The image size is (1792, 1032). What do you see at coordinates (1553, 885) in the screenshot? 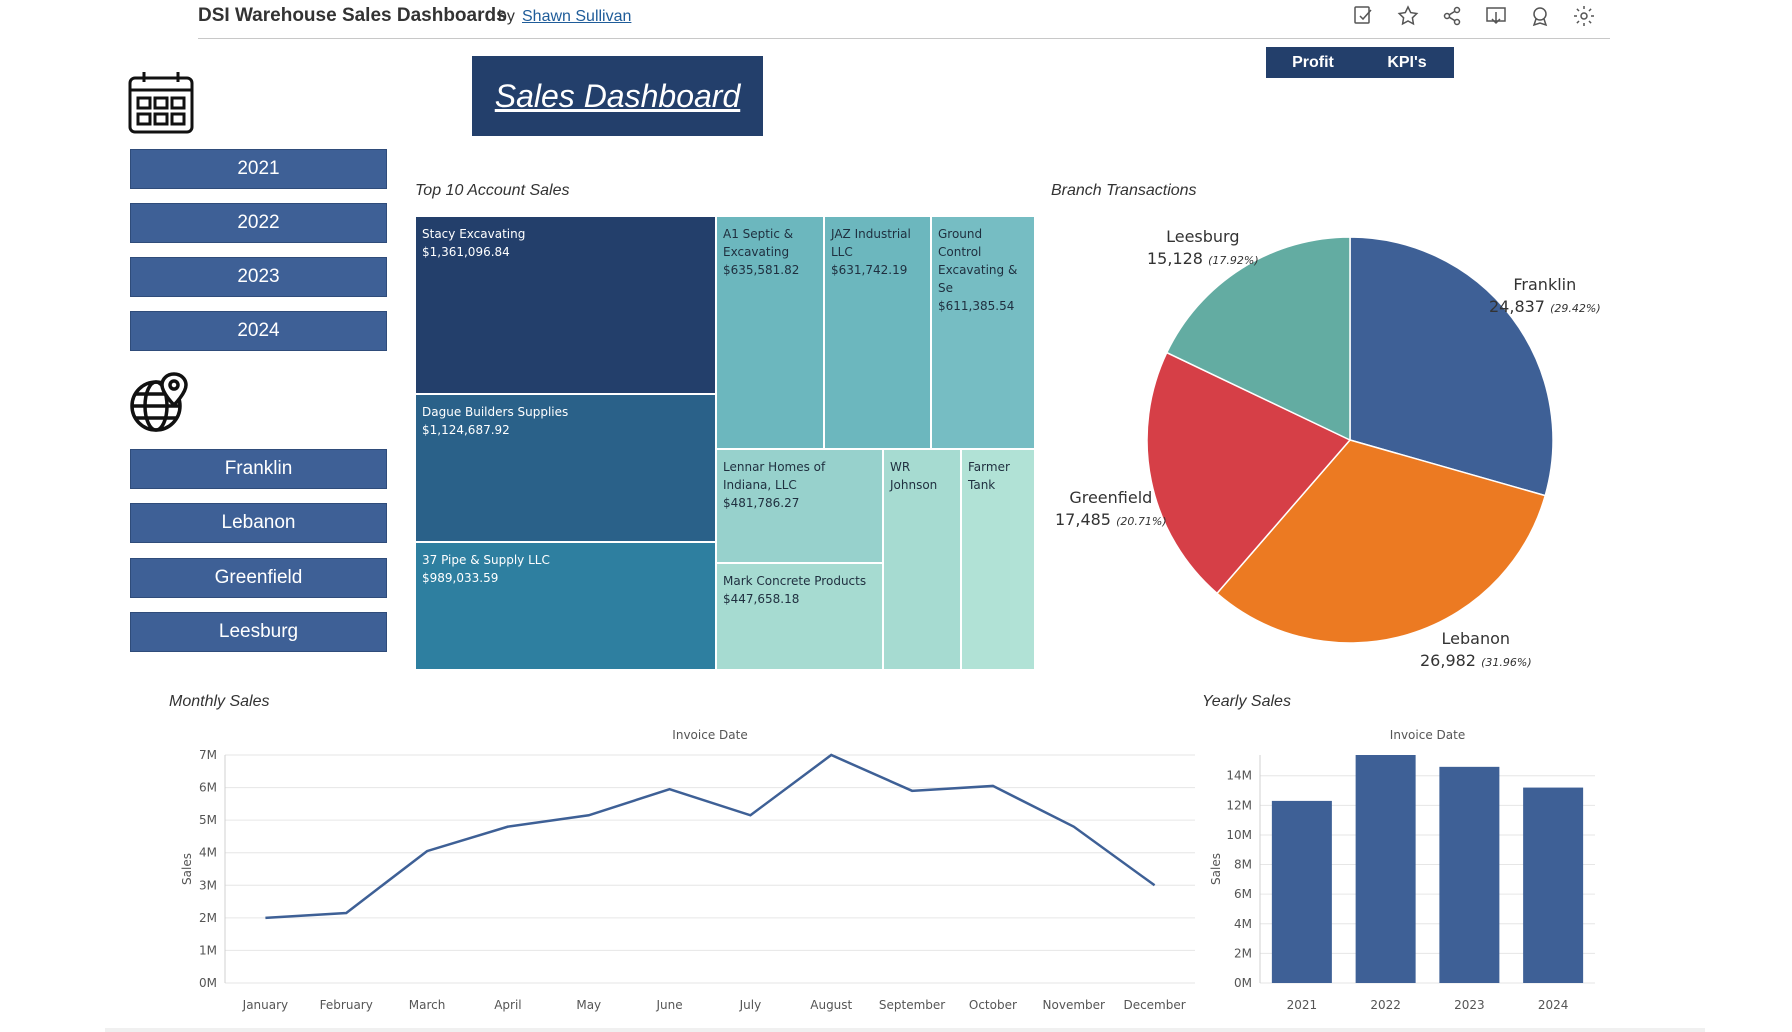
I see `bar-2024` at bounding box center [1553, 885].